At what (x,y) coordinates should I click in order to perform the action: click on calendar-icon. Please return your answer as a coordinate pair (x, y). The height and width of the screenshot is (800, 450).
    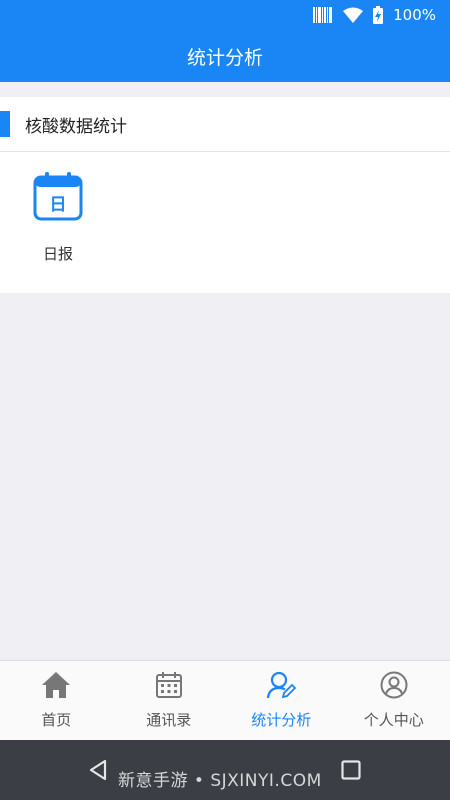
    Looking at the image, I should click on (169, 687).